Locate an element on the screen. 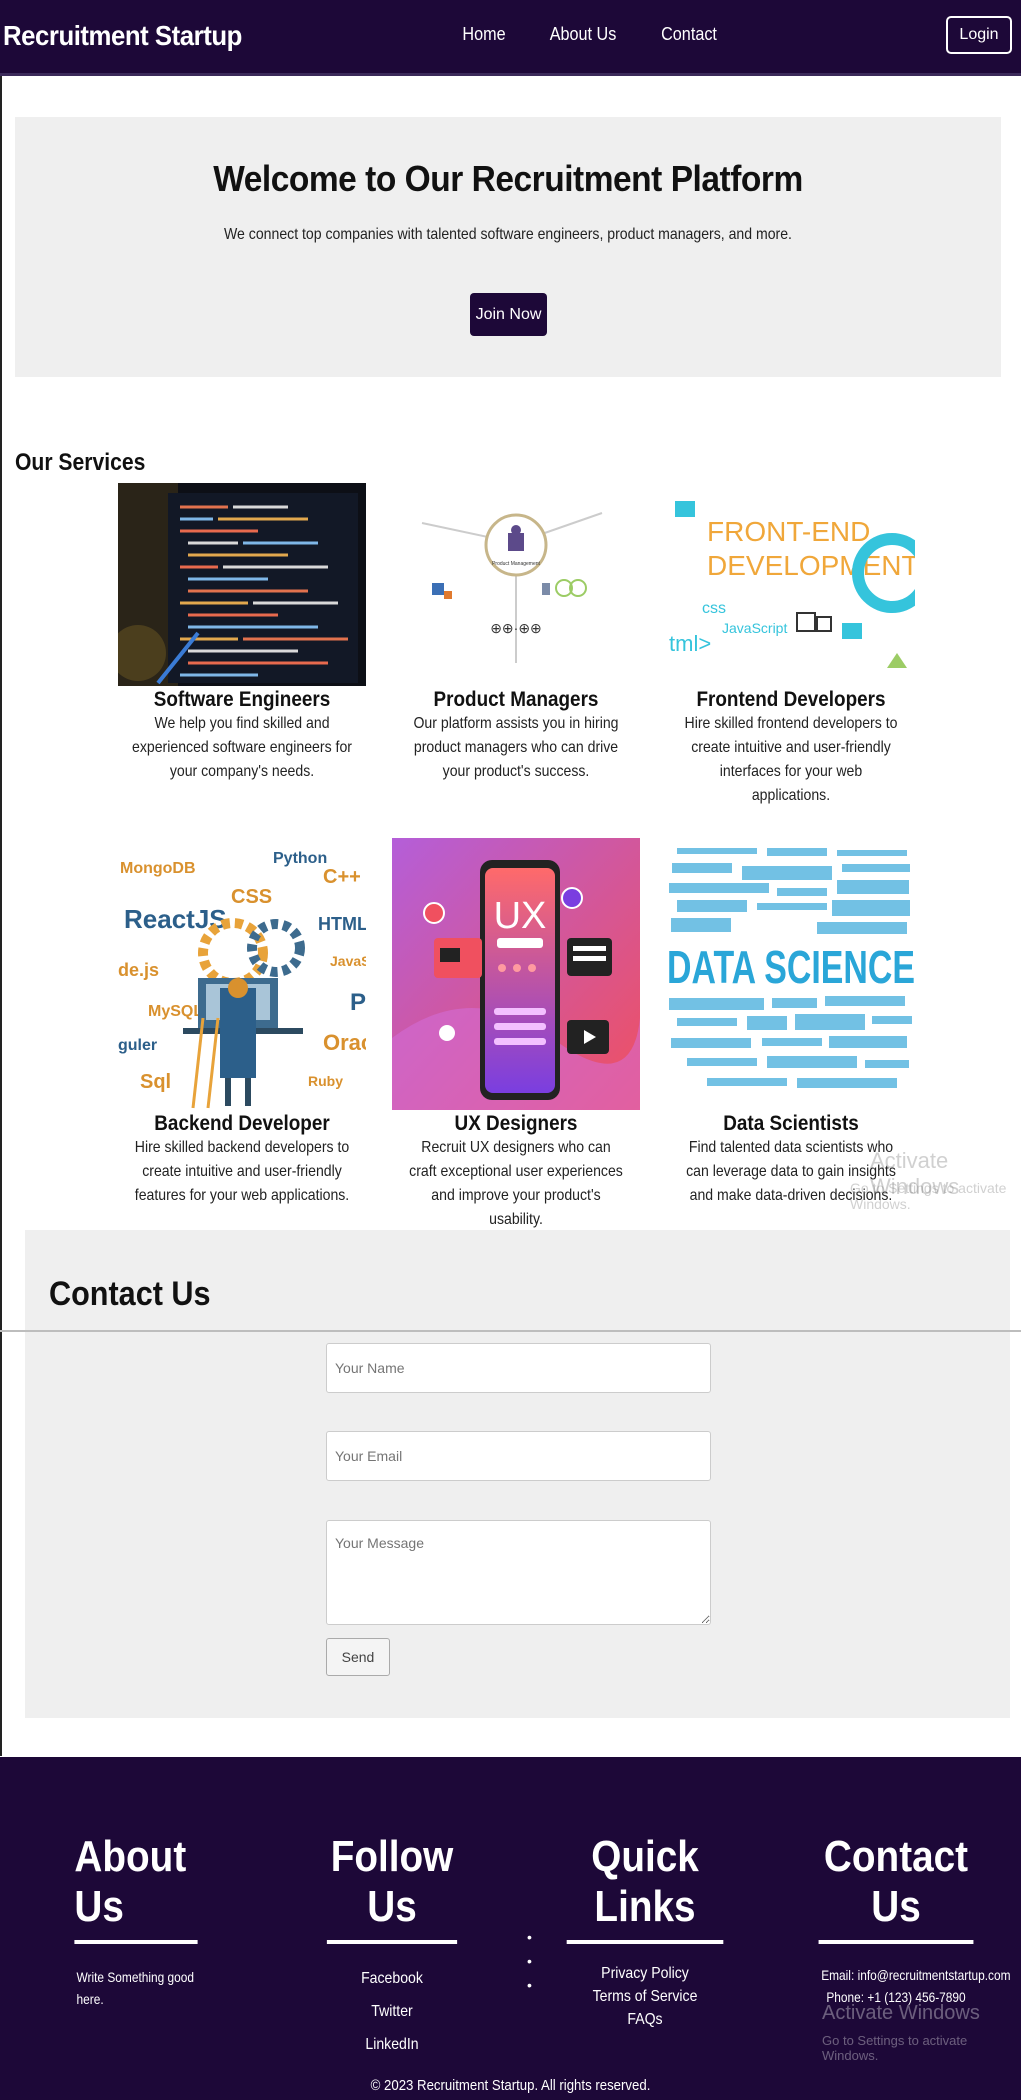 This screenshot has height=2100, width=1021. tech-word: MongoDB is located at coordinates (158, 868).